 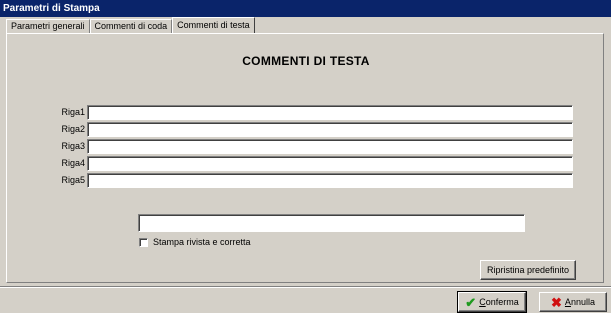 I want to click on row5-input, so click(x=330, y=180).